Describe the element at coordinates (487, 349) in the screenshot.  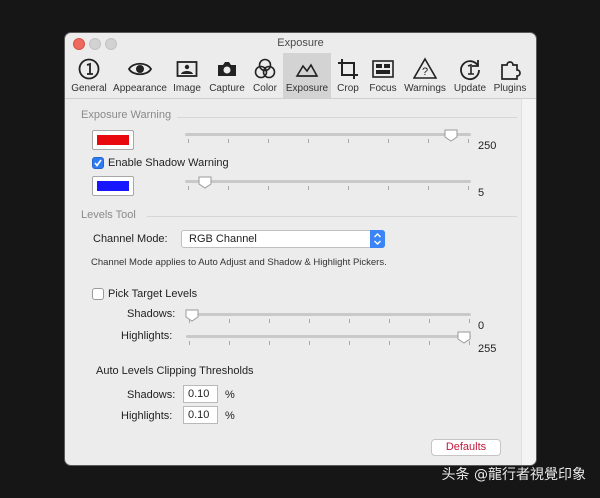
I see `target-highlights-value: 255` at that location.